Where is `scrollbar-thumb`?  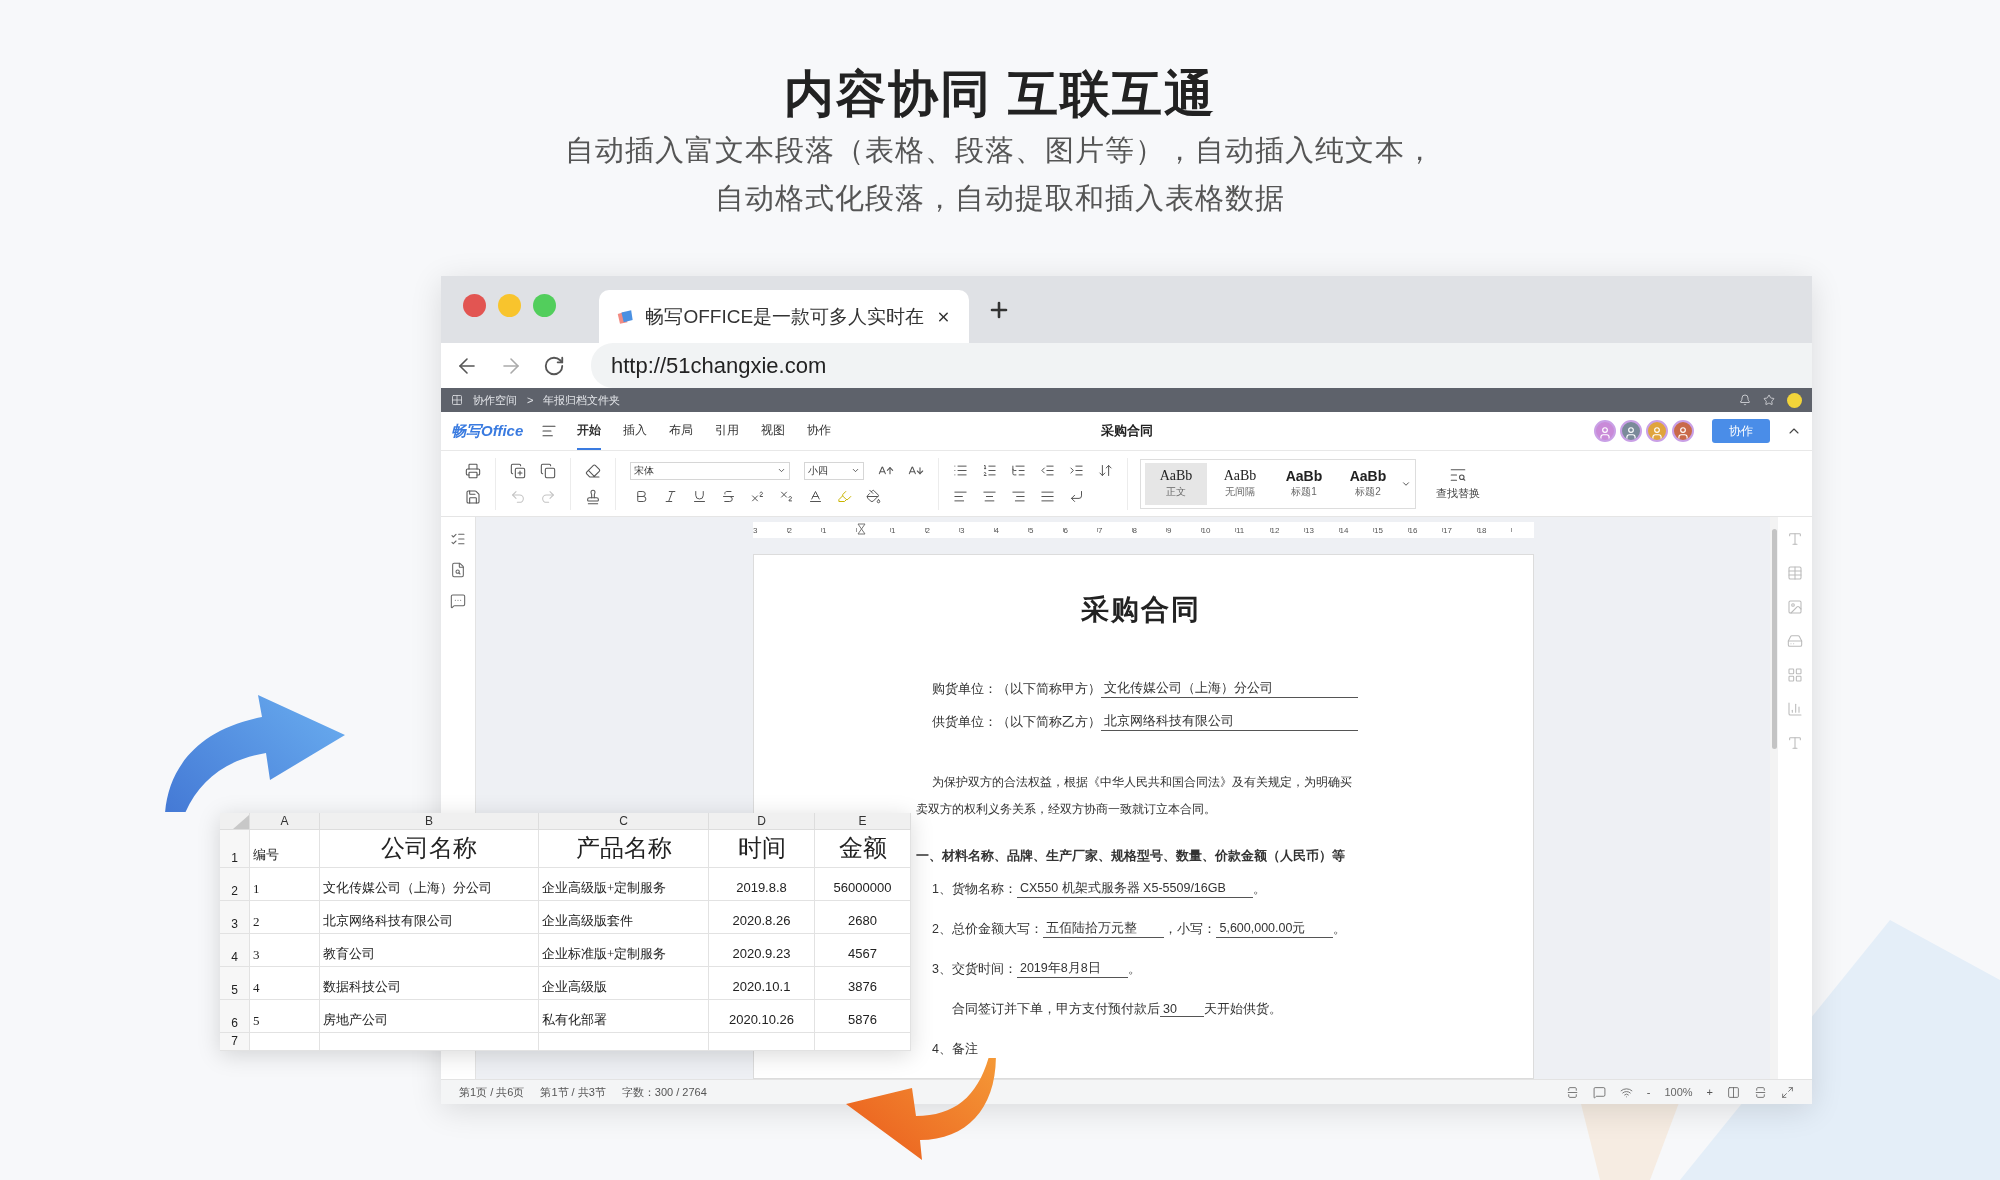 scrollbar-thumb is located at coordinates (1774, 639).